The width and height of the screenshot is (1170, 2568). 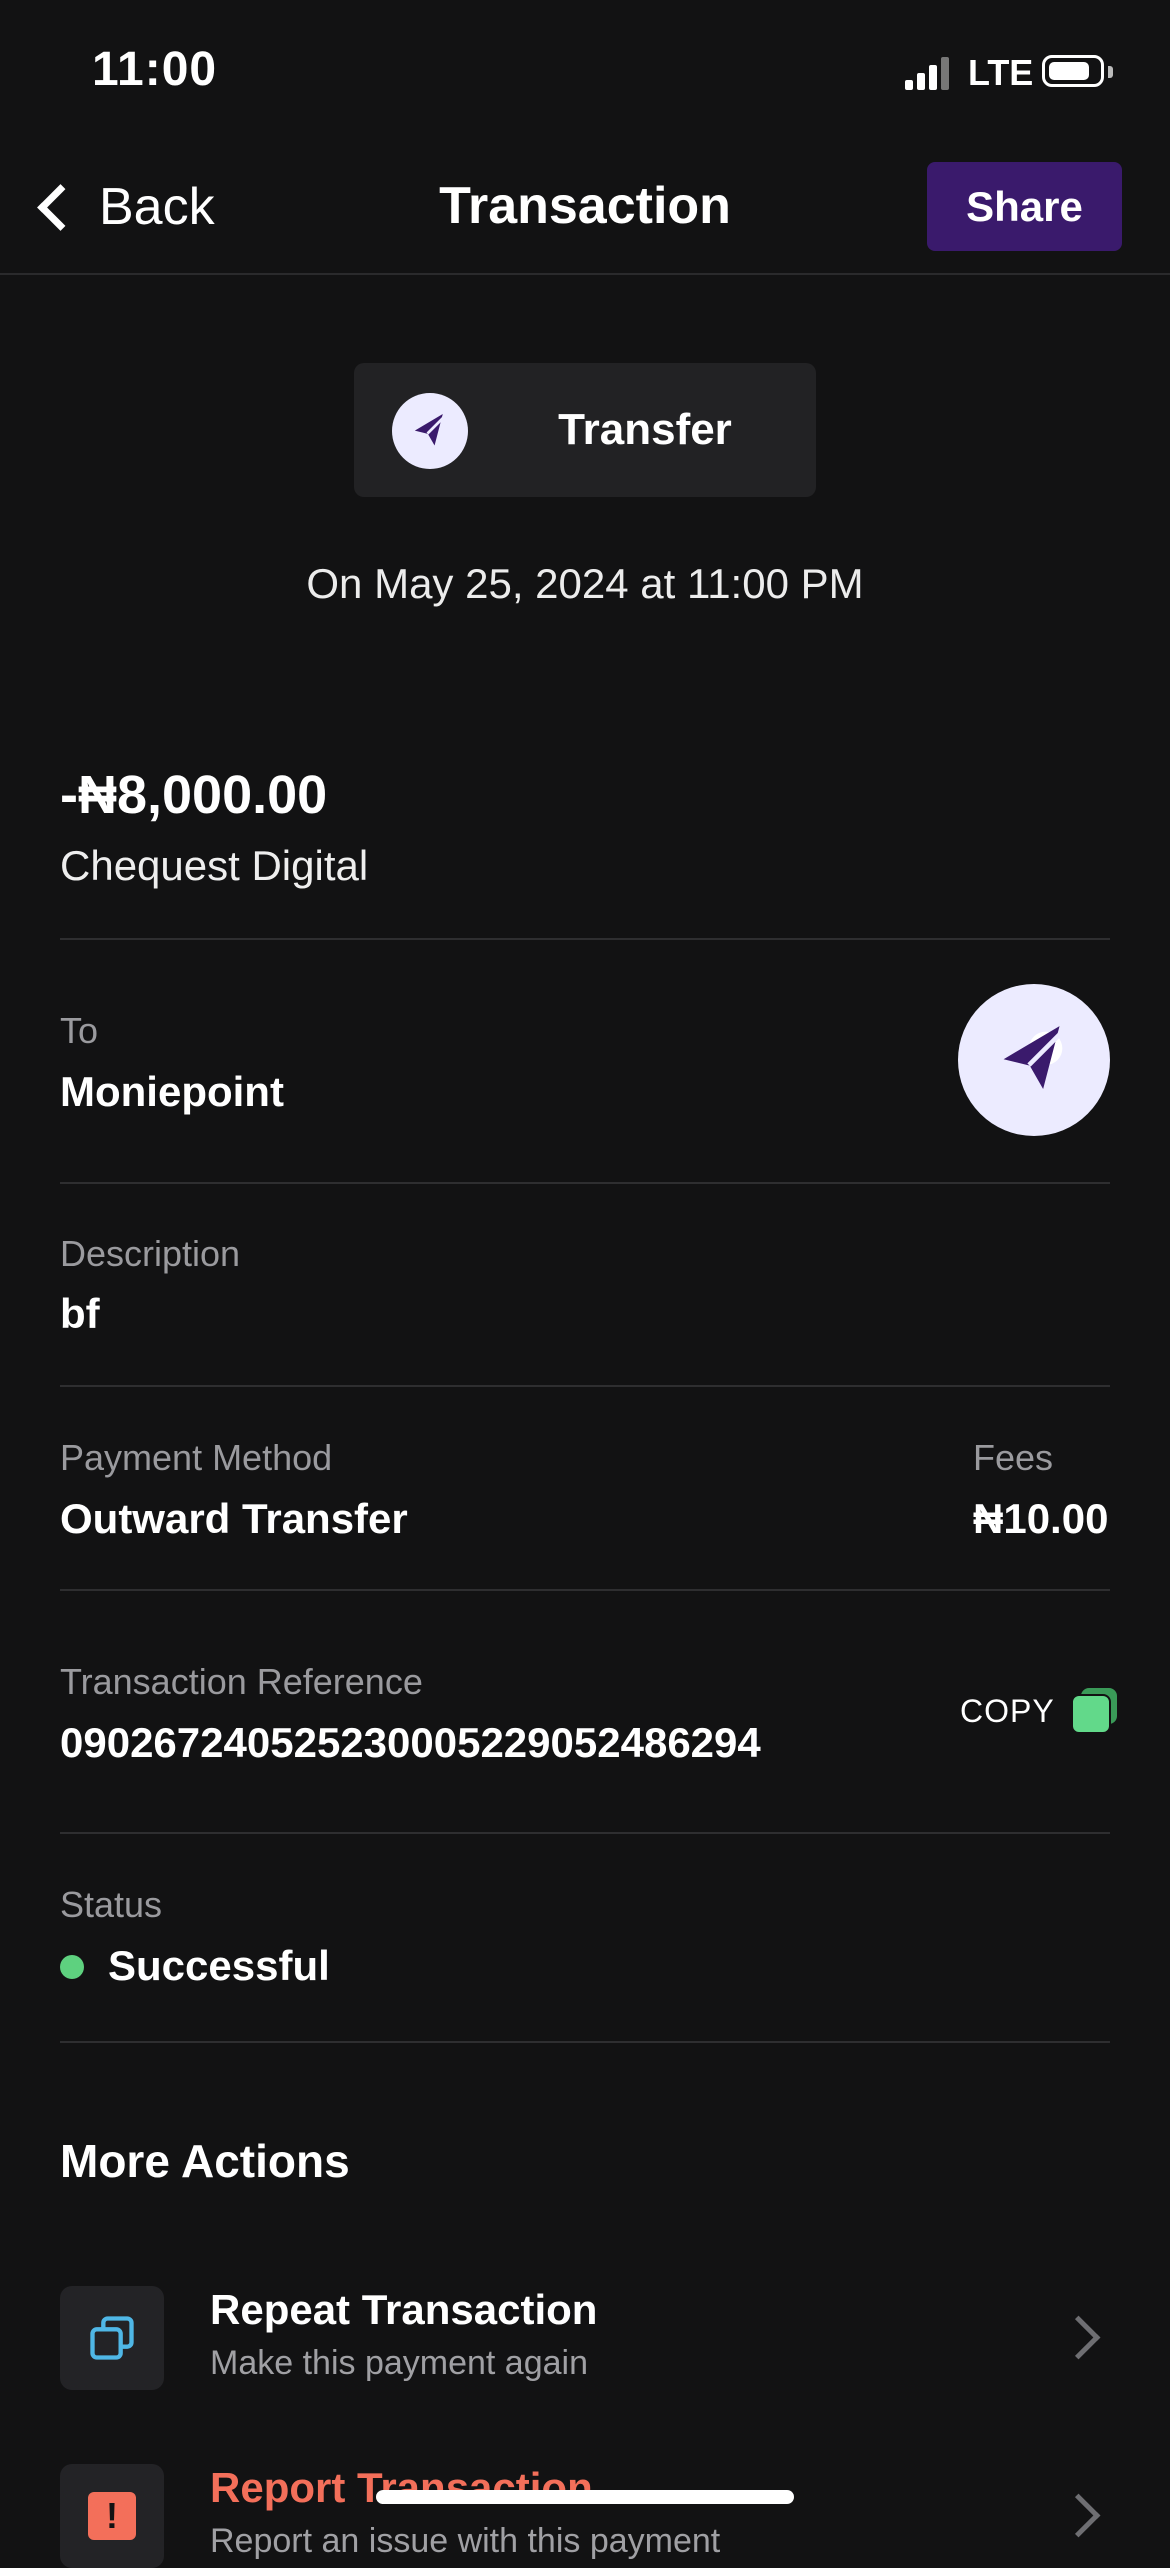 What do you see at coordinates (194, 795) in the screenshot?
I see `transaction-amount: -₦8,000.00` at bounding box center [194, 795].